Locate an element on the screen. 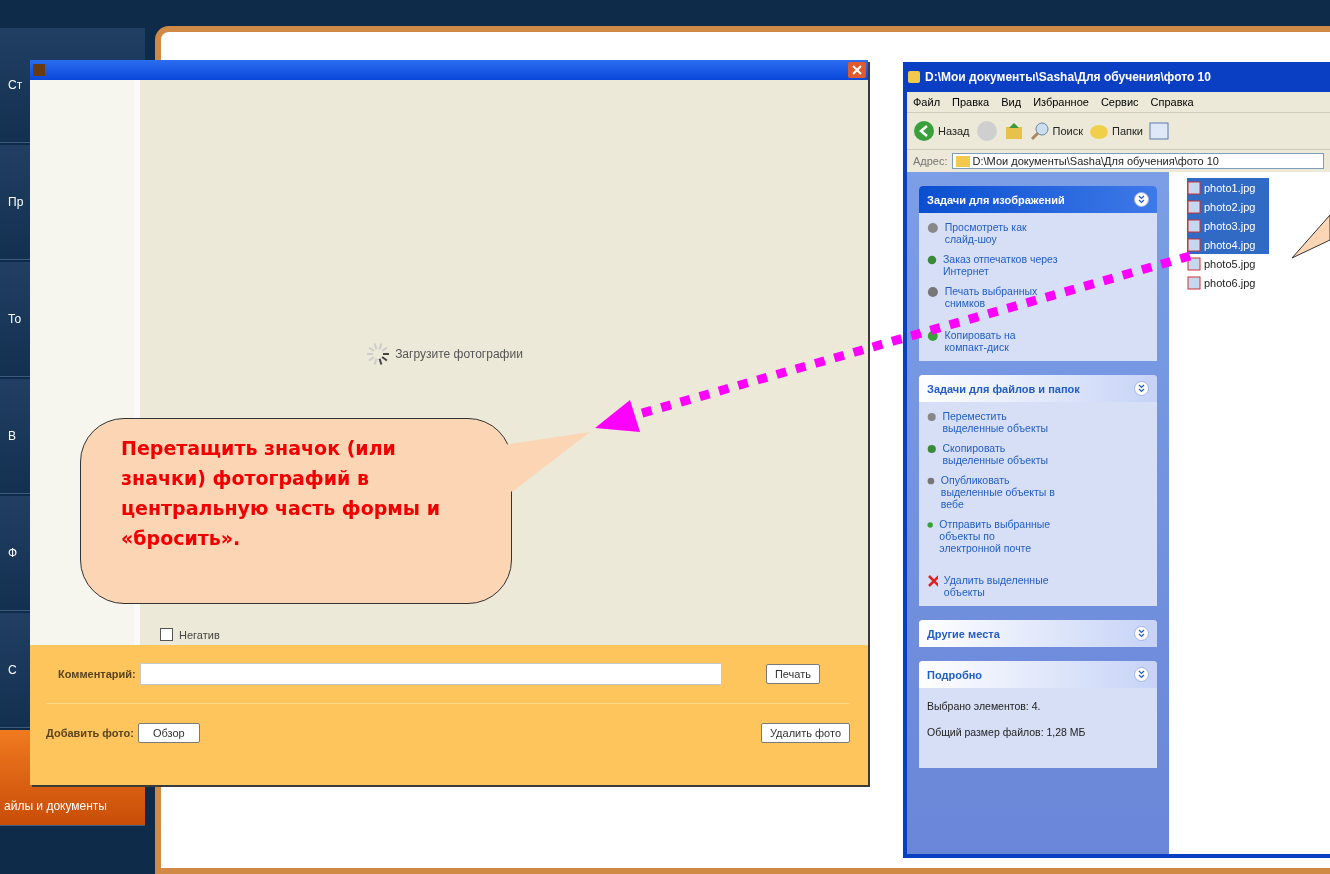  loading-status: Загрузите фотографии is located at coordinates (459, 354).